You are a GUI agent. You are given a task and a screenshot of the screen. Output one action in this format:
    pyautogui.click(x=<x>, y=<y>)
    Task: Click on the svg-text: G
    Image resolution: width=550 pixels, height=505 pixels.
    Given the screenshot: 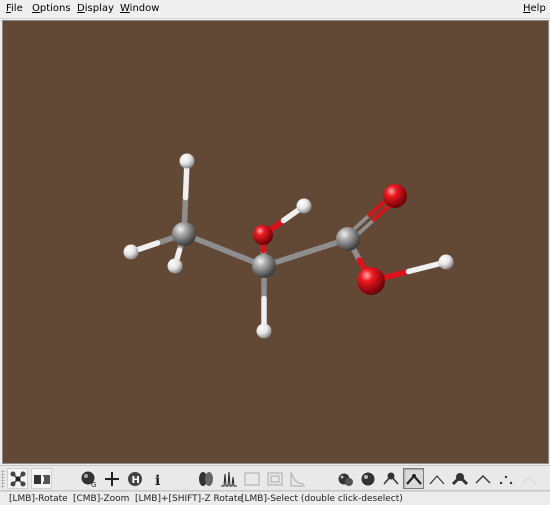 What is the action you would take?
    pyautogui.click(x=93, y=484)
    